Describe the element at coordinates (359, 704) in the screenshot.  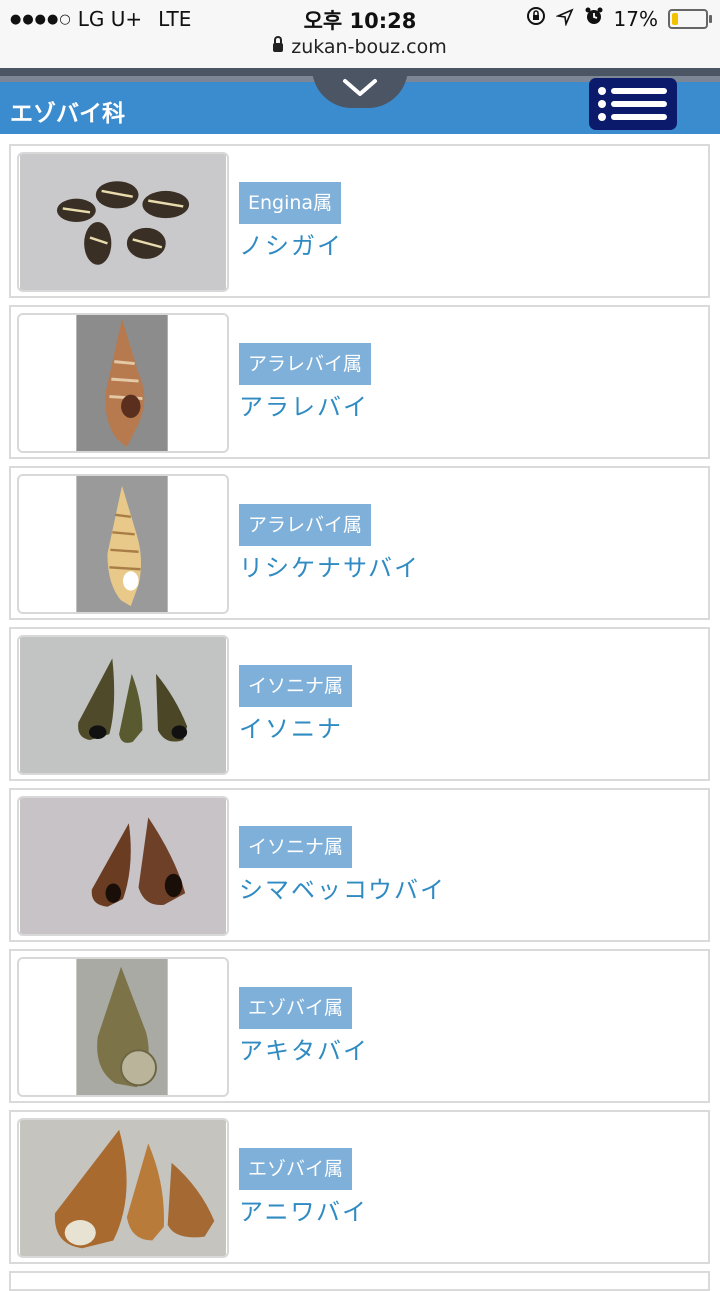
I see `list-item: イソニナ属 イソニナ` at that location.